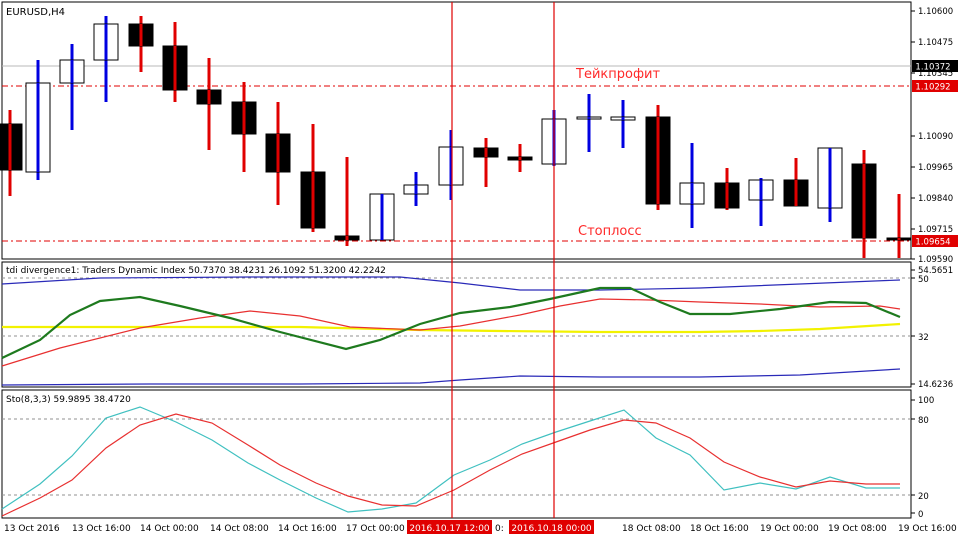 The height and width of the screenshot is (540, 960). I want to click on tdi-axis-label: 14.6236, so click(935, 385).